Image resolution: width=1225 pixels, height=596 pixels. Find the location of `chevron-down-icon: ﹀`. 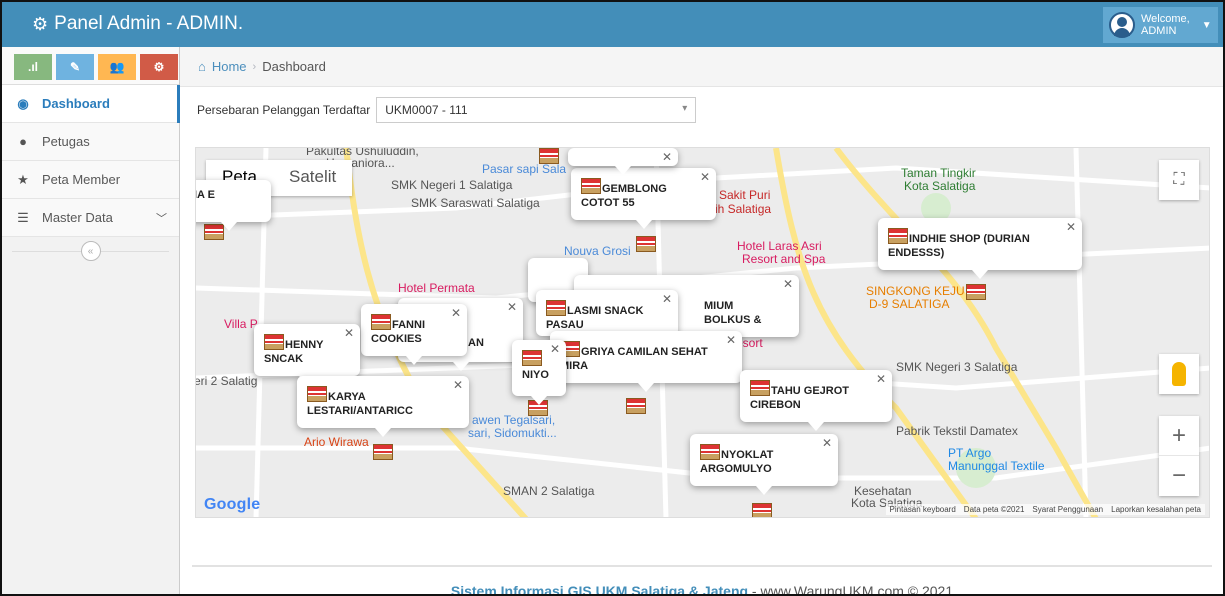

chevron-down-icon: ﹀ is located at coordinates (161, 218).